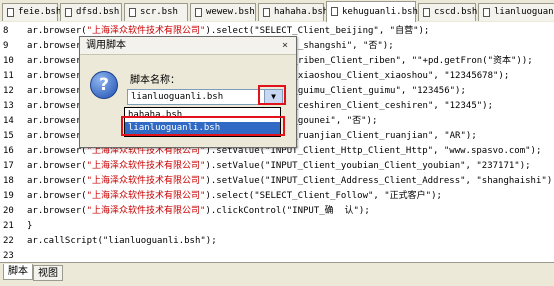 The width and height of the screenshot is (554, 286). What do you see at coordinates (98, 12) in the screenshot?
I see `tab-label: dfsd.bsh` at bounding box center [98, 12].